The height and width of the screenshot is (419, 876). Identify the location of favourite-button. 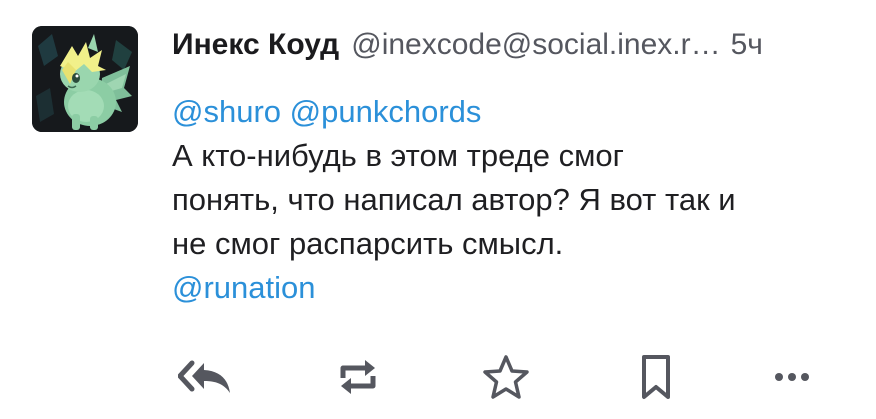
(506, 377).